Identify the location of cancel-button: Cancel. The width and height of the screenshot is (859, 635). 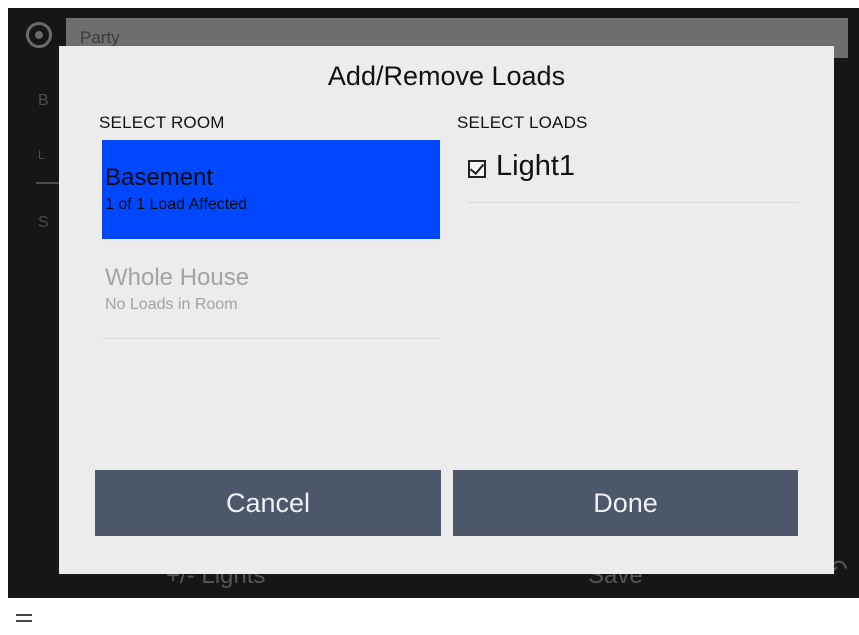
(268, 503).